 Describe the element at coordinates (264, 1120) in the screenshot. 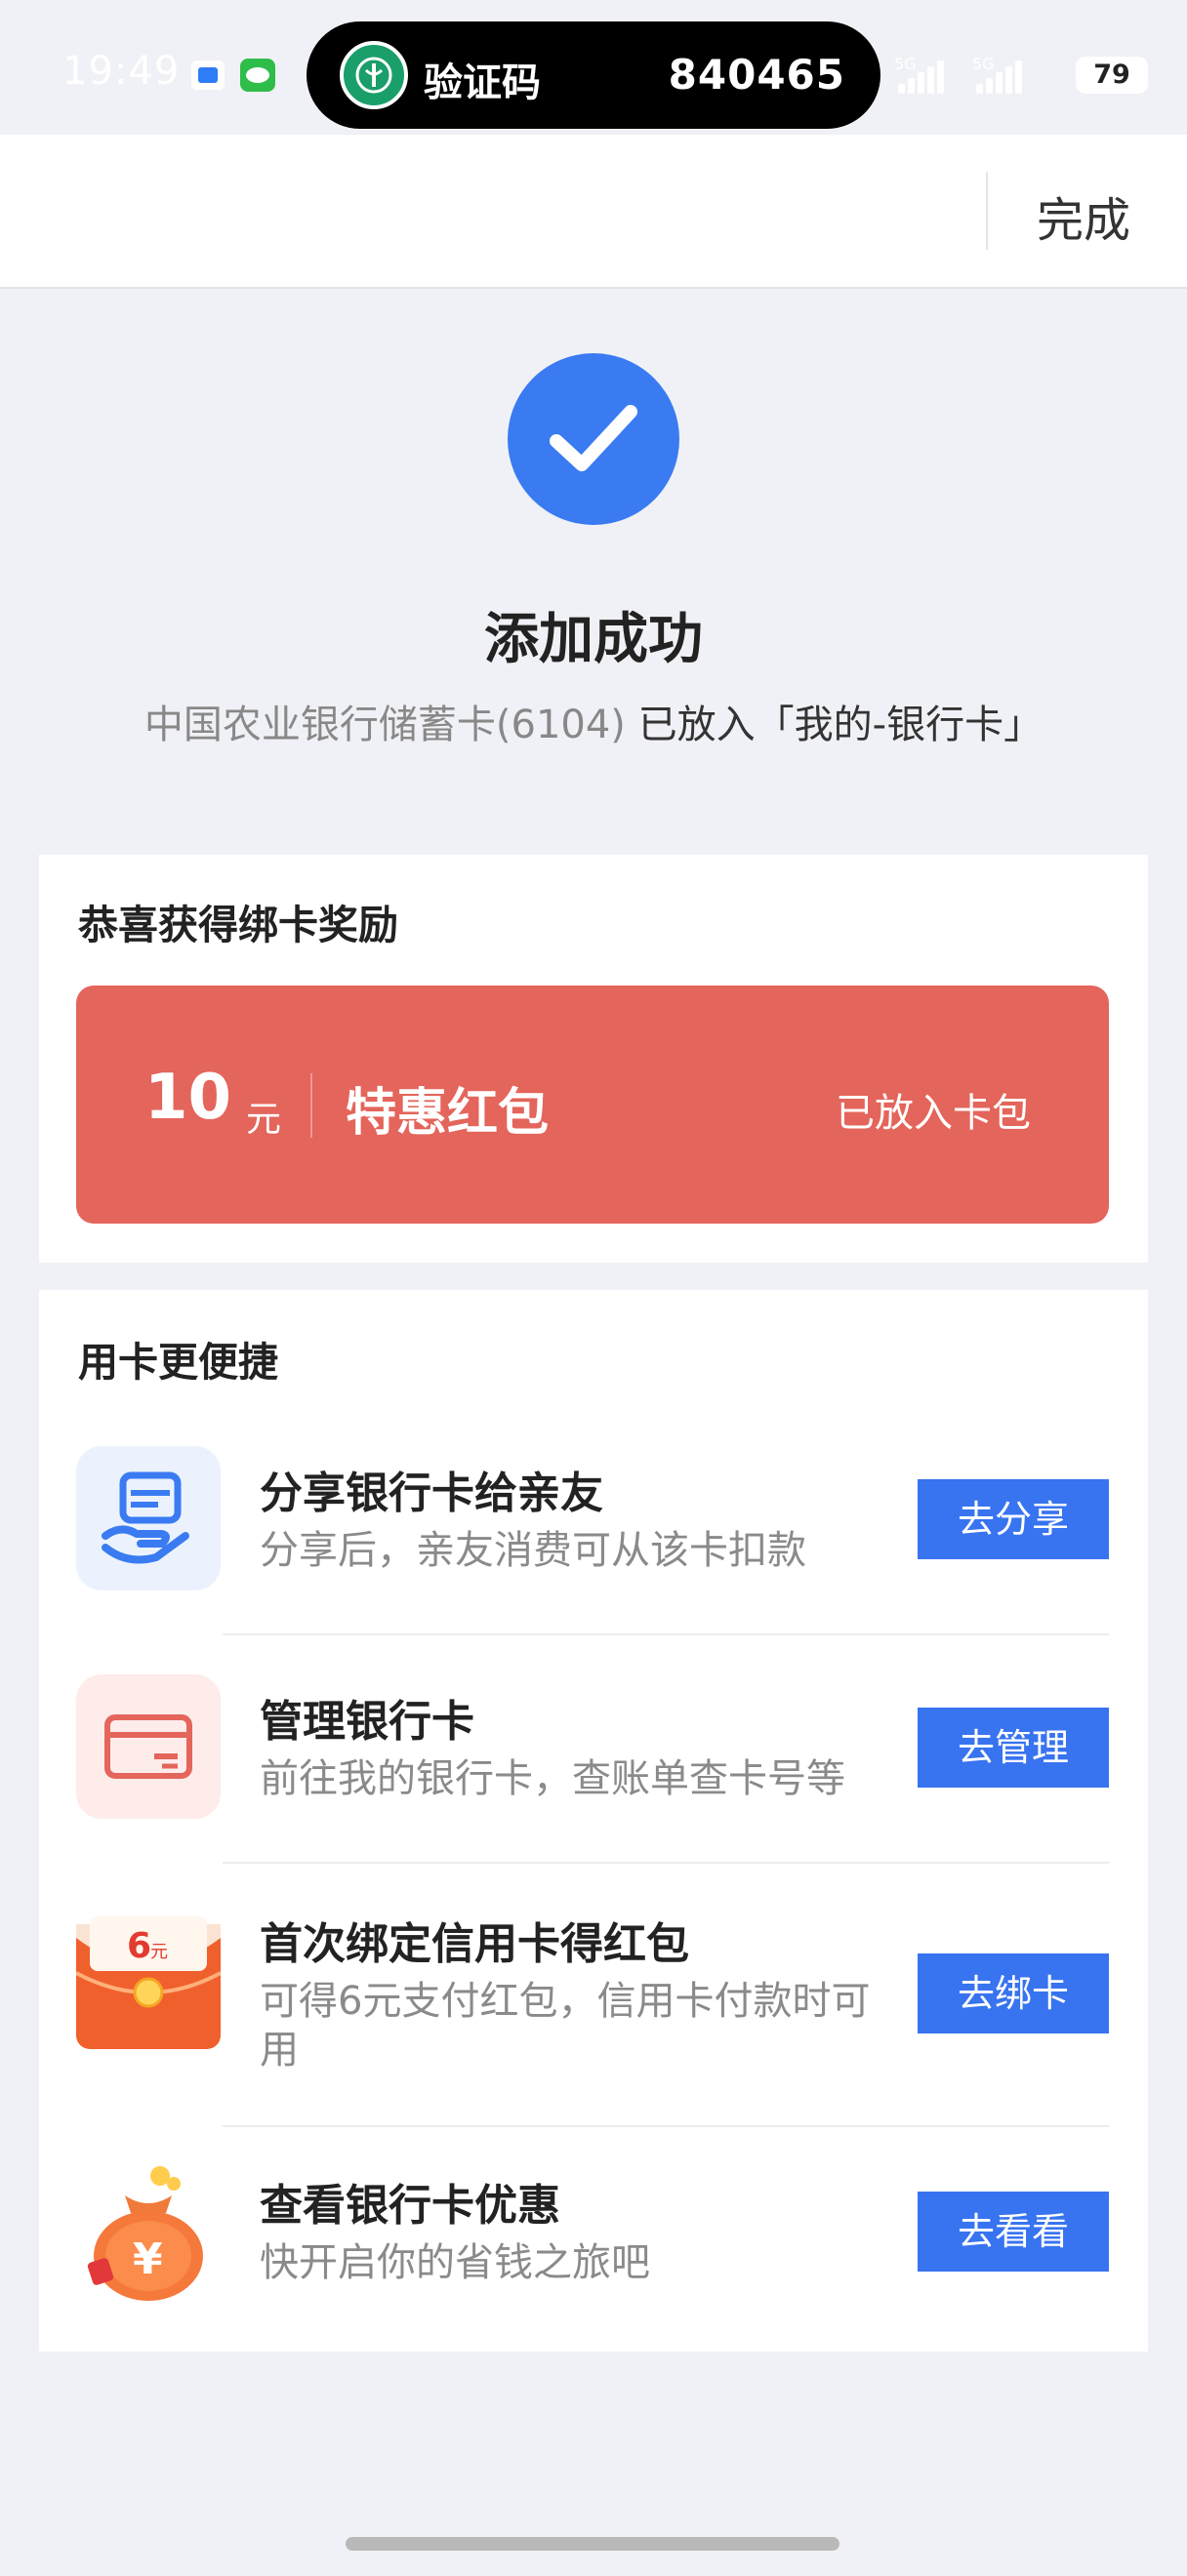

I see `coupon-unit: 元` at that location.